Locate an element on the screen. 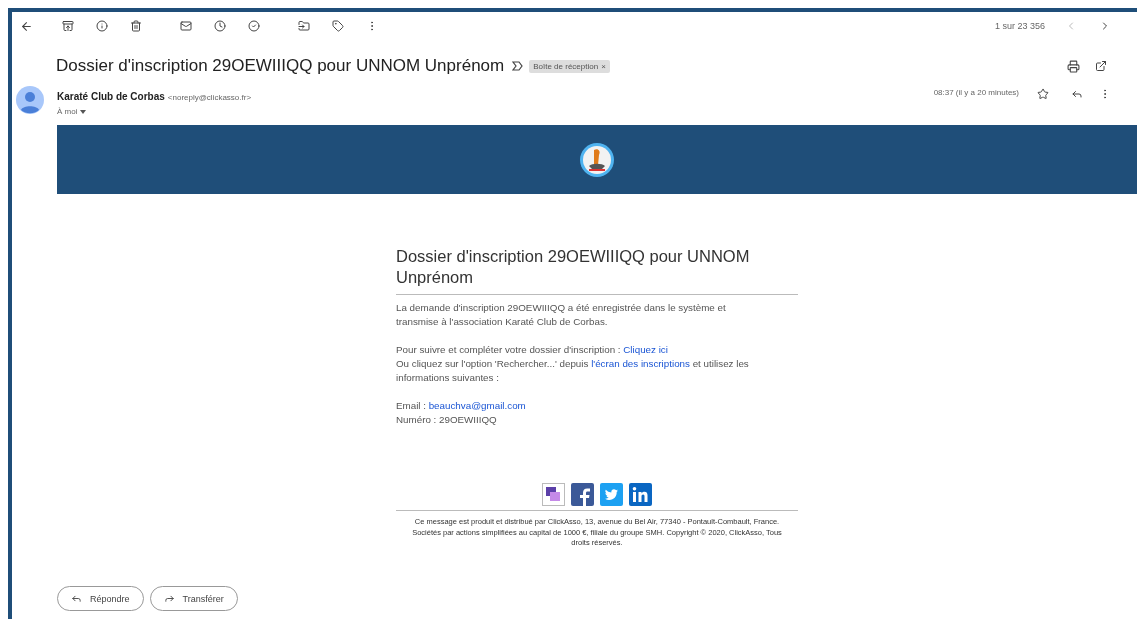 The image size is (1137, 623). caret-icon is located at coordinates (83, 111).